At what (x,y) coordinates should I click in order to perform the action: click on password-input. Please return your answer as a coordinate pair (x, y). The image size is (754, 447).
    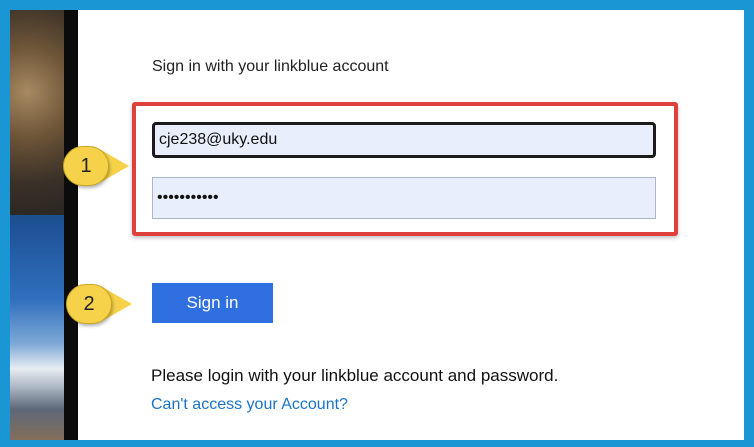
    Looking at the image, I should click on (404, 198).